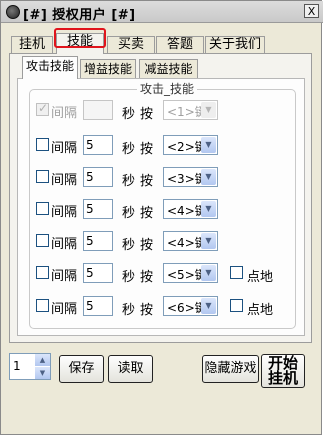 The width and height of the screenshot is (324, 437). What do you see at coordinates (167, 88) in the screenshot?
I see `group-label: 攻击_技能` at bounding box center [167, 88].